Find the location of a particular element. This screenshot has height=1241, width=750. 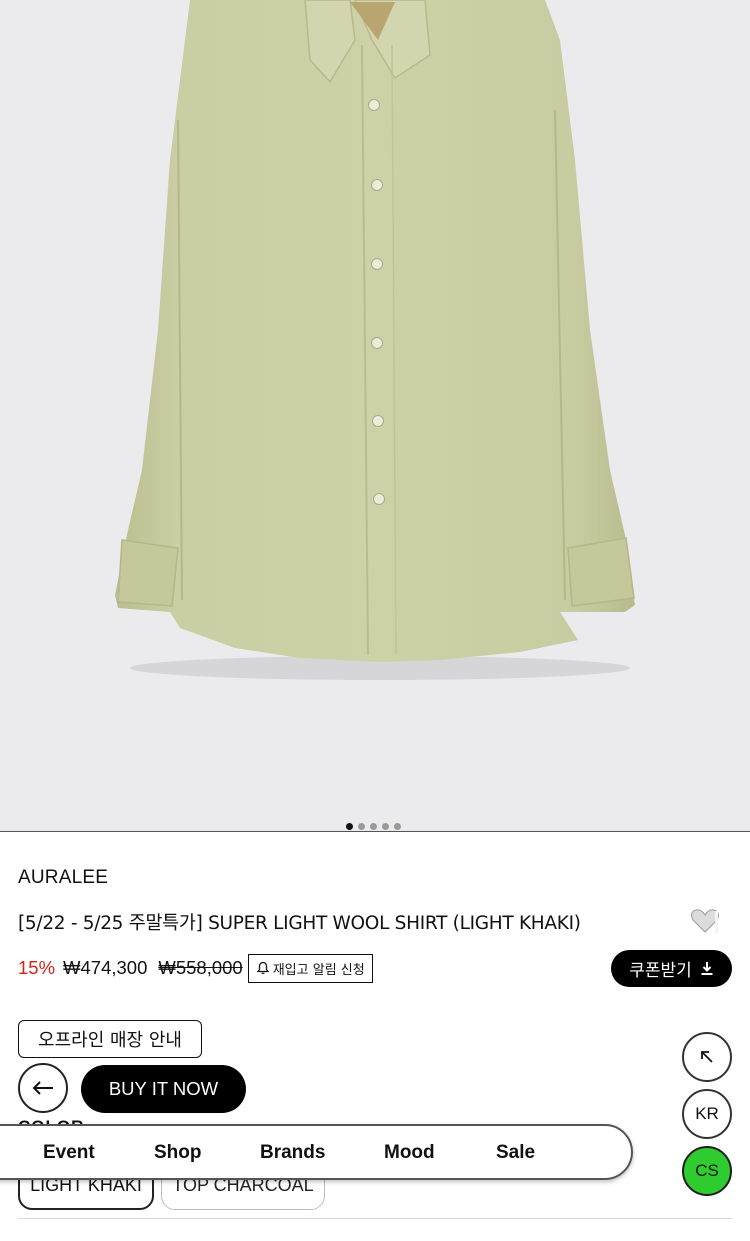

coupon-button: 쿠폰받기 is located at coordinates (671, 968).